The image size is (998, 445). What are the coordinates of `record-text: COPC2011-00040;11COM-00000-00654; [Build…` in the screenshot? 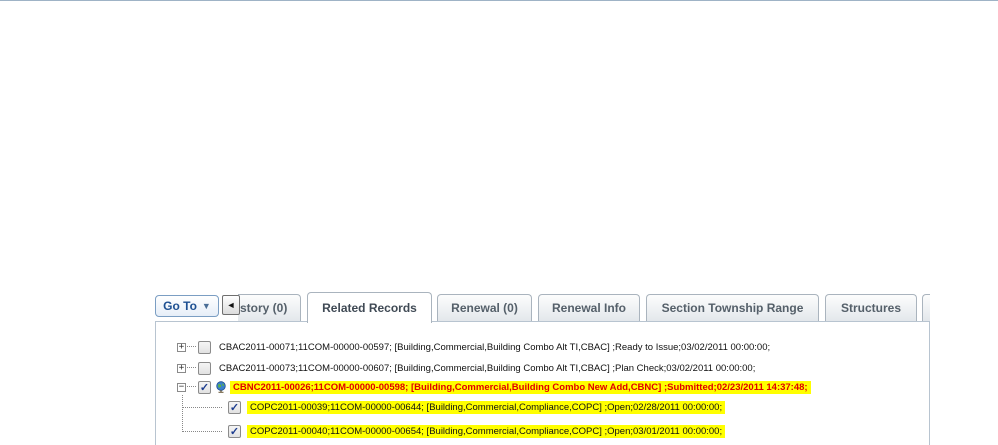 It's located at (486, 431).